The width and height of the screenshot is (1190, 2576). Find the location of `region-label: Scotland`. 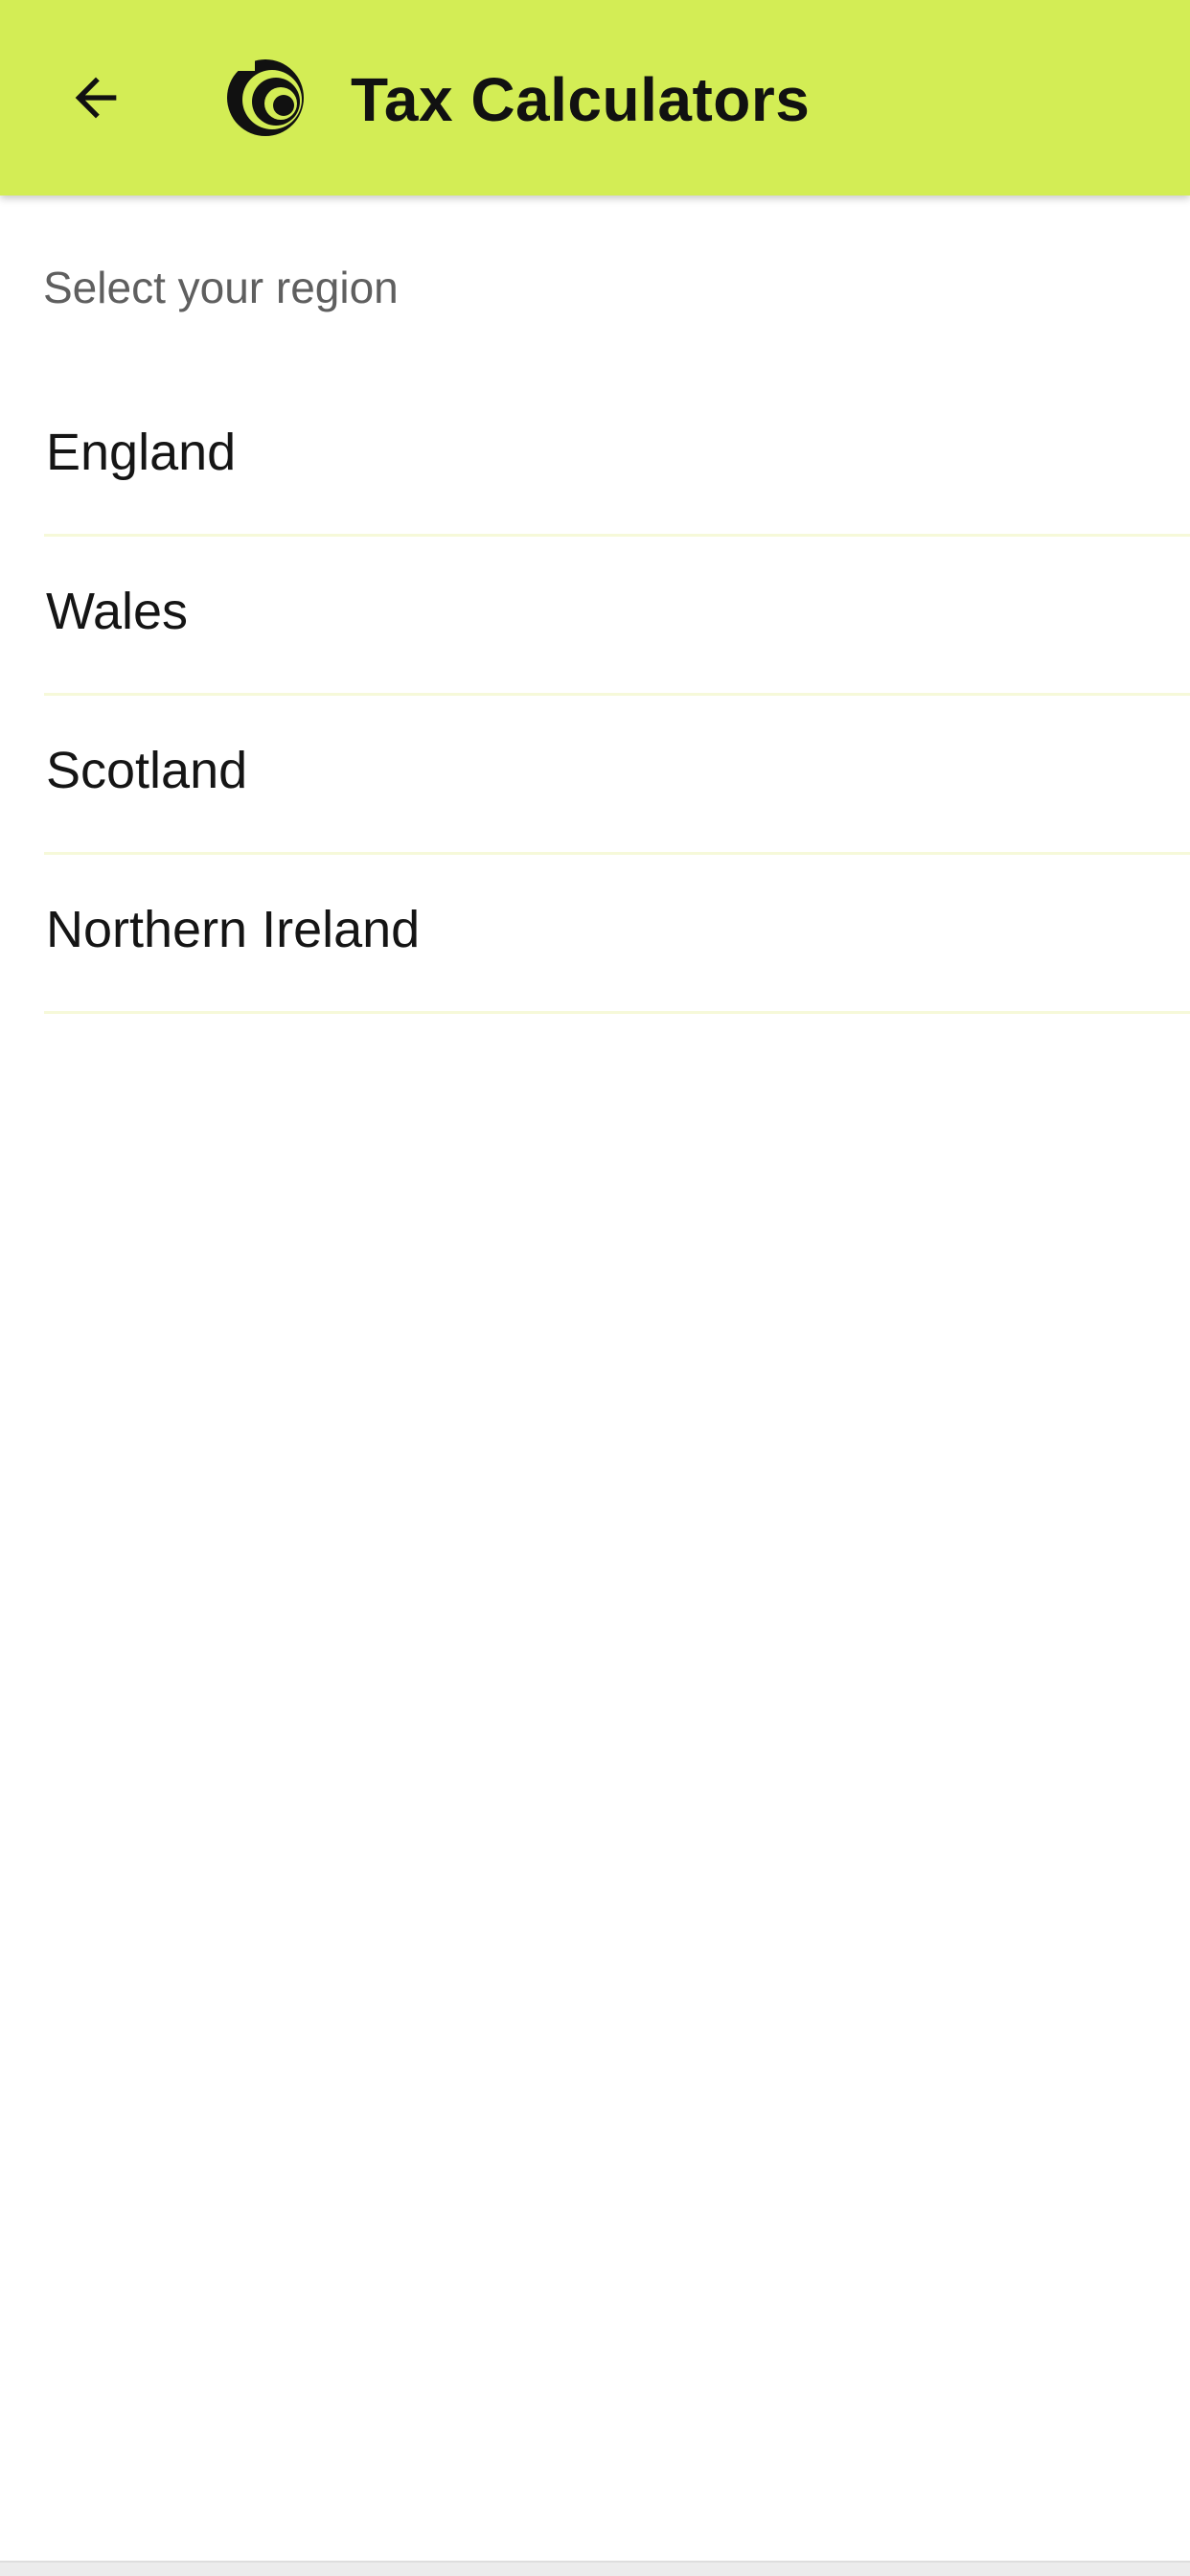

region-label: Scotland is located at coordinates (147, 770).